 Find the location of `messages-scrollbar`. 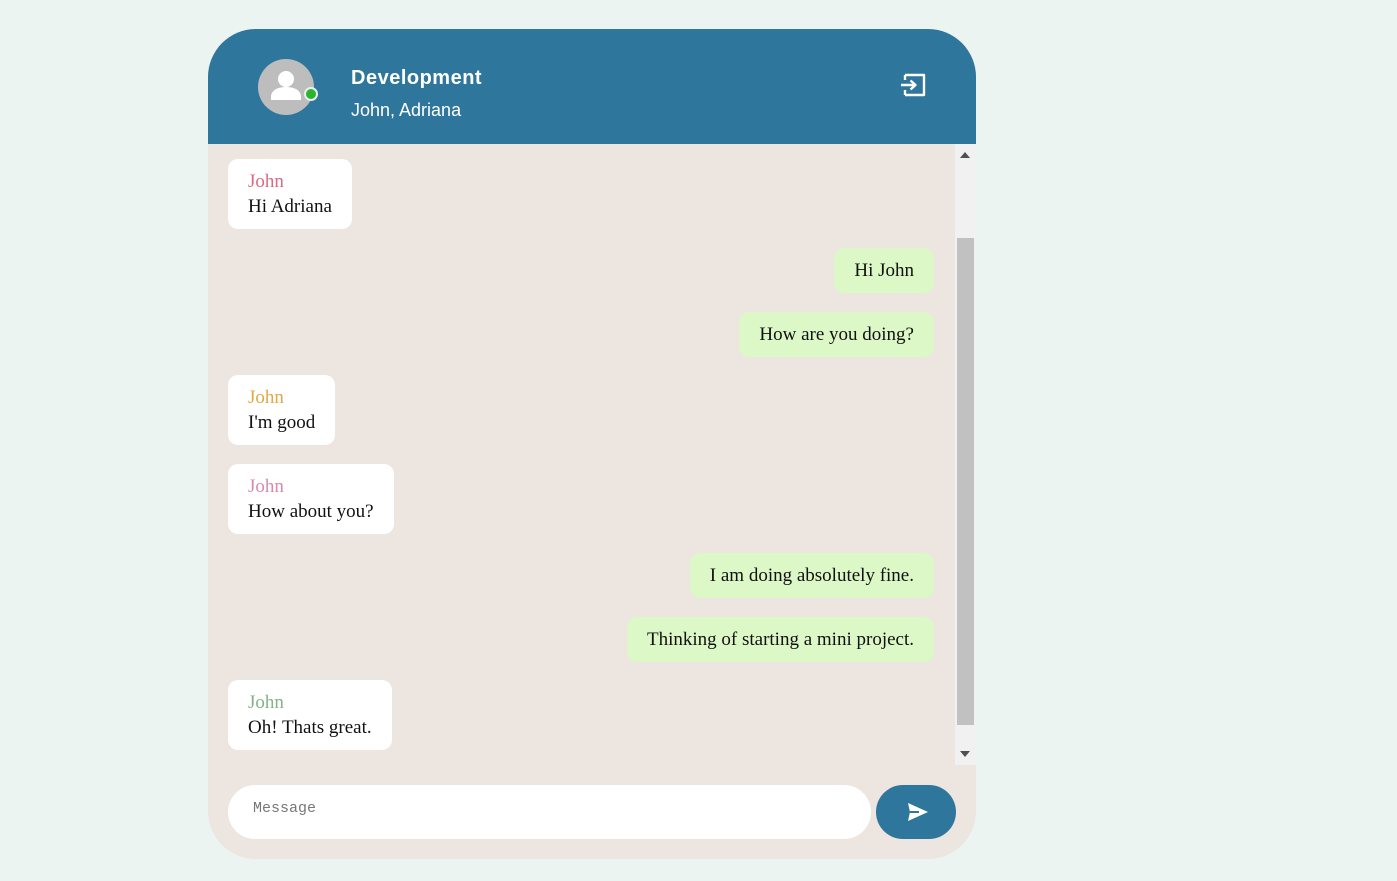

messages-scrollbar is located at coordinates (965, 454).